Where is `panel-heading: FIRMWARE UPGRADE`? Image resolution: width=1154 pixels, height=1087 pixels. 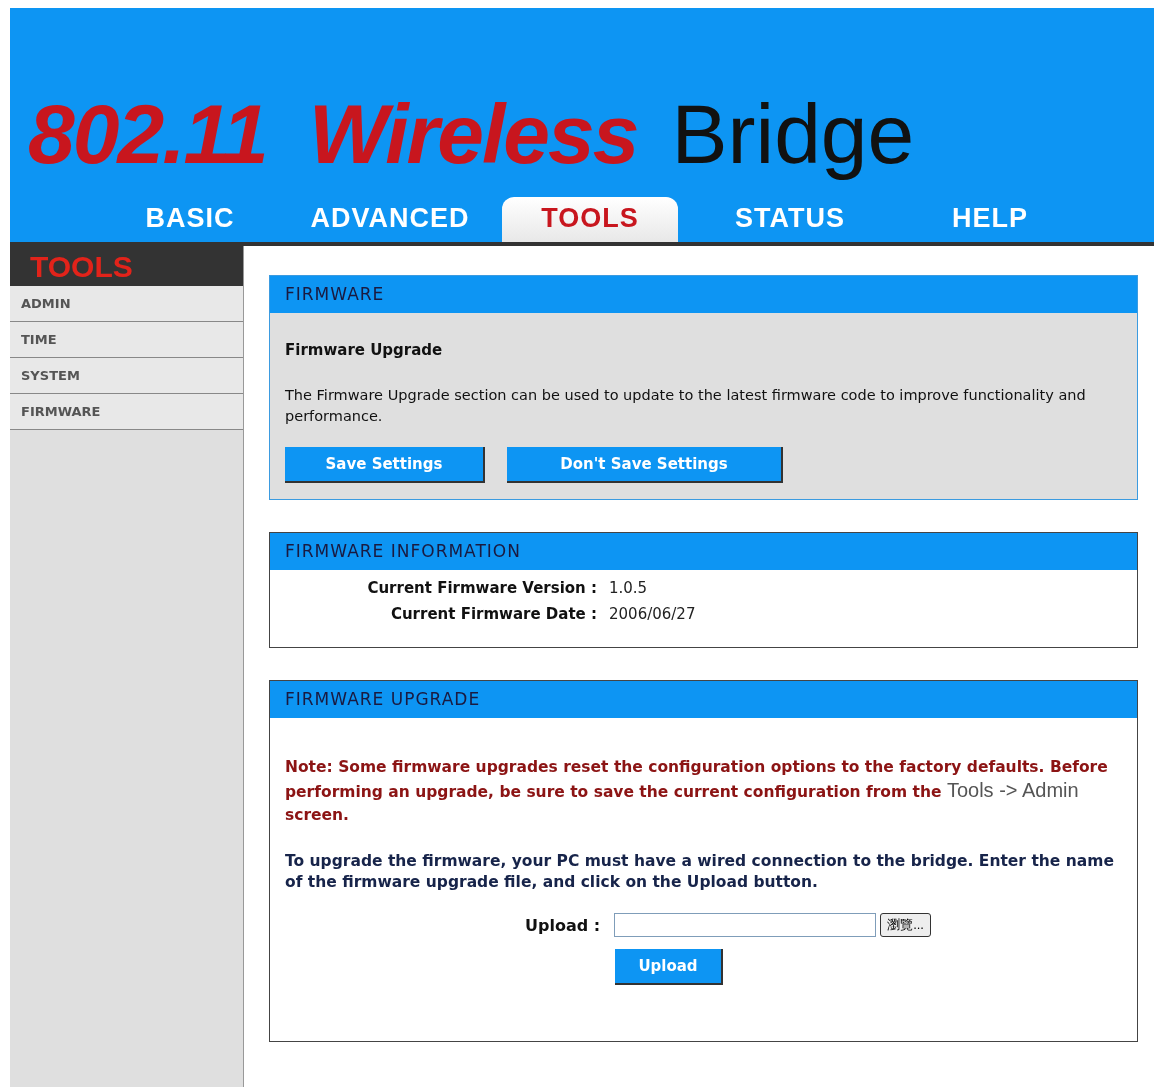 panel-heading: FIRMWARE UPGRADE is located at coordinates (703, 699).